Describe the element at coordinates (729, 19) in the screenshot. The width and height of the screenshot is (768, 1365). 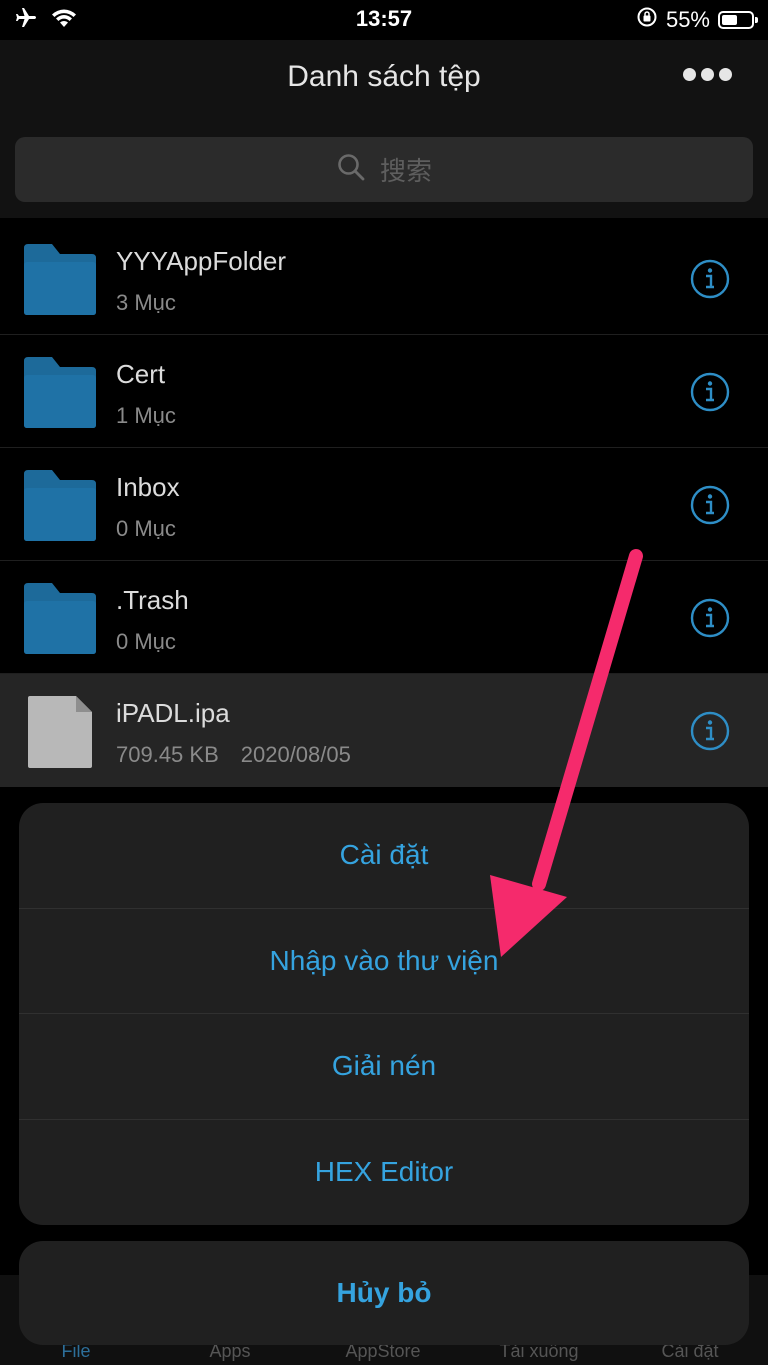
I see `battery-fill` at that location.